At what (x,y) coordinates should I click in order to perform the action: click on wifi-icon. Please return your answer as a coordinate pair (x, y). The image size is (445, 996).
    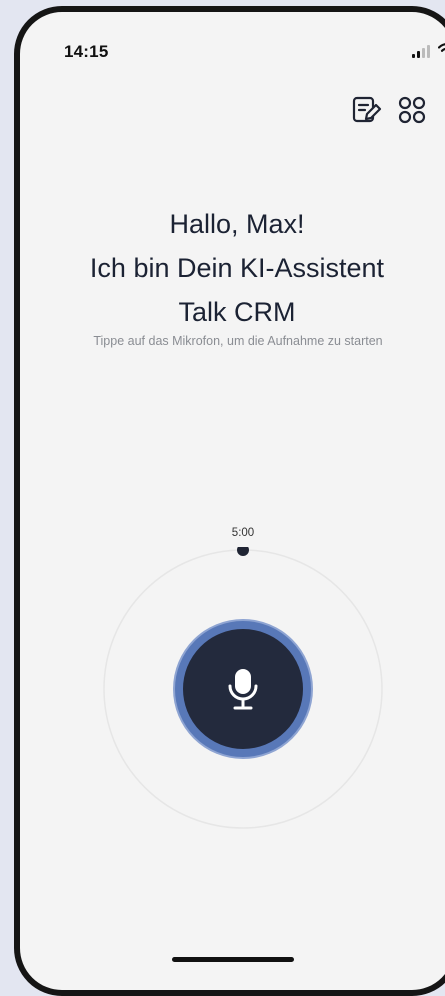
    Looking at the image, I should click on (441, 47).